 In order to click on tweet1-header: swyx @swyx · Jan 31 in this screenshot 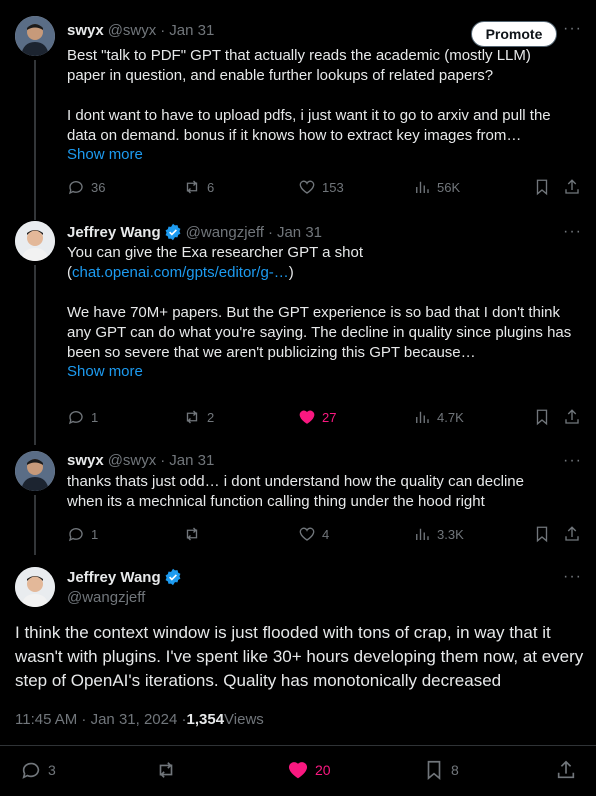, I will do `click(141, 30)`.